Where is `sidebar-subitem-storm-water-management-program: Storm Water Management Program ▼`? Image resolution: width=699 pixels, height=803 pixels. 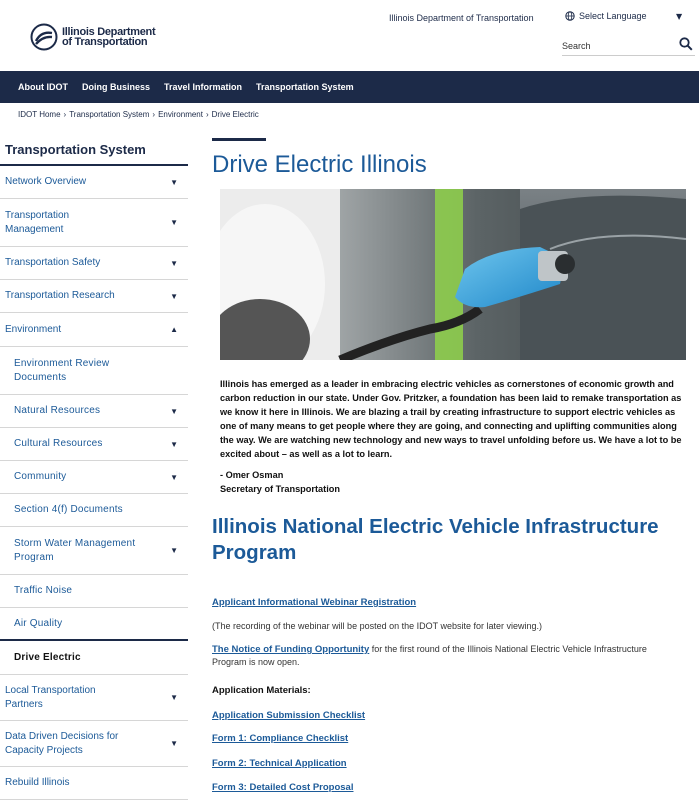 sidebar-subitem-storm-water-management-program: Storm Water Management Program ▼ is located at coordinates (94, 551).